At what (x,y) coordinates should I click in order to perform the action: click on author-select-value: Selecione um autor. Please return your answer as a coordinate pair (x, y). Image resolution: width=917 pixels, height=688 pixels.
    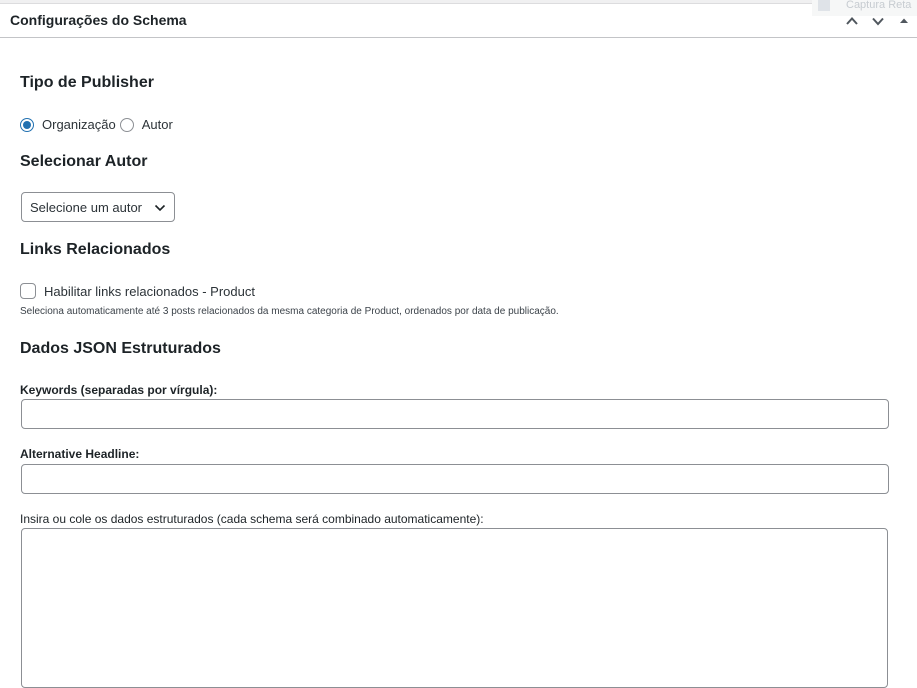
    Looking at the image, I should click on (86, 207).